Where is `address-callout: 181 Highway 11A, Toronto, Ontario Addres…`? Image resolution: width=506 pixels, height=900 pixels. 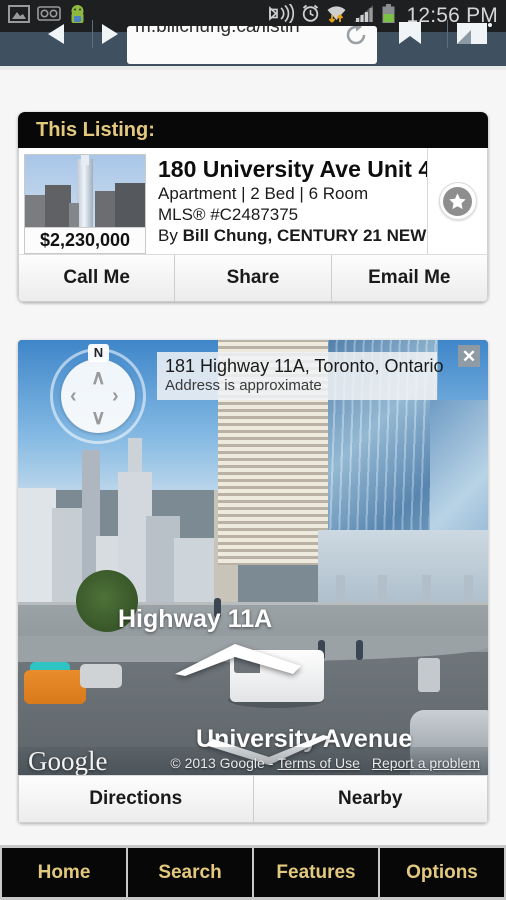 address-callout: 181 Highway 11A, Toronto, Ontario Addres… is located at coordinates (300, 376).